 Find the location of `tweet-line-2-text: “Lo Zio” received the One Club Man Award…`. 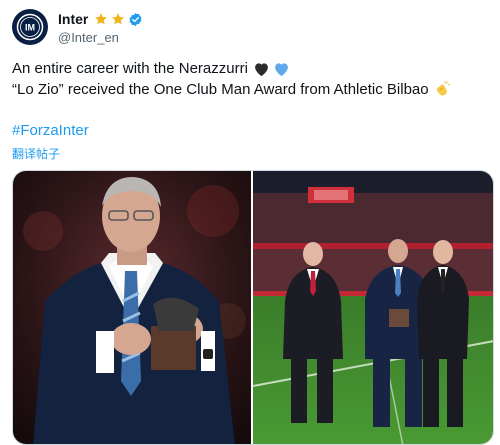

tweet-line-2-text: “Lo Zio” received the One Club Man Award… is located at coordinates (220, 89).